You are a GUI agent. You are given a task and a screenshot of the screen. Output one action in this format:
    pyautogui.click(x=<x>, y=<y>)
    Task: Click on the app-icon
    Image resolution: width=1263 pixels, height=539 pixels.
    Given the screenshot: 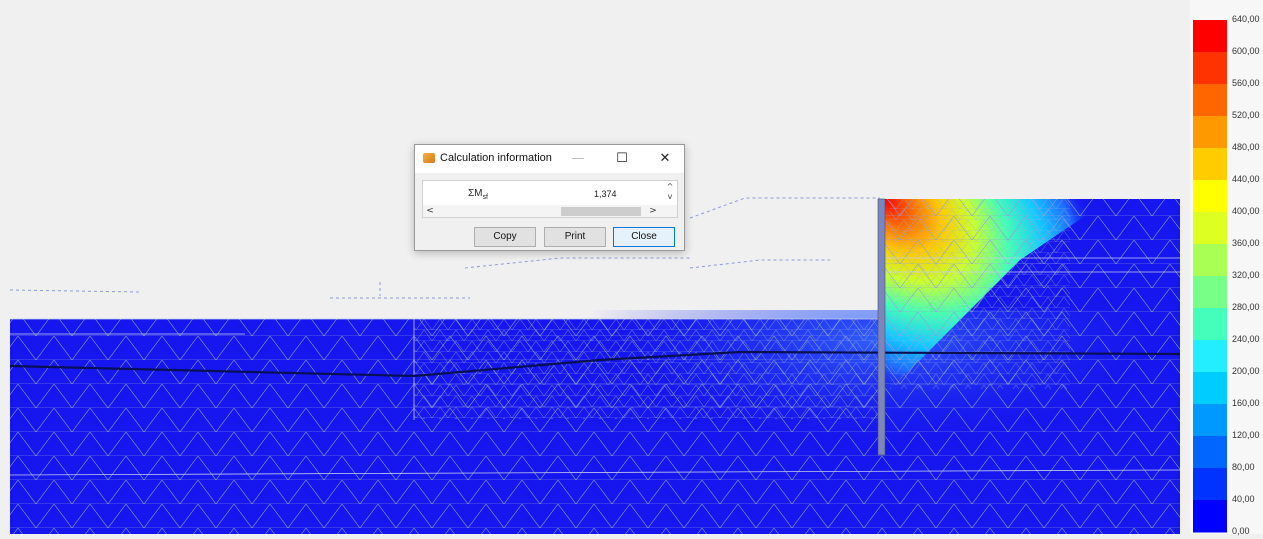 What is the action you would take?
    pyautogui.click(x=429, y=158)
    